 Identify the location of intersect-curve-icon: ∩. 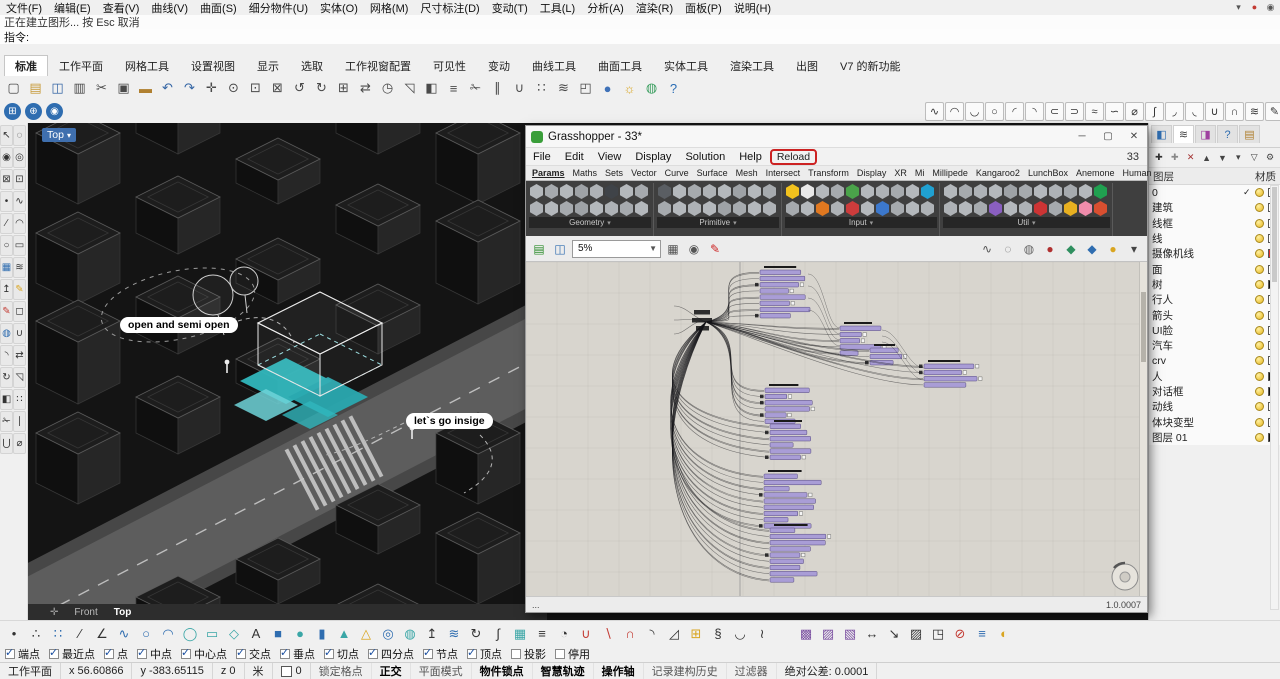
(1234, 111).